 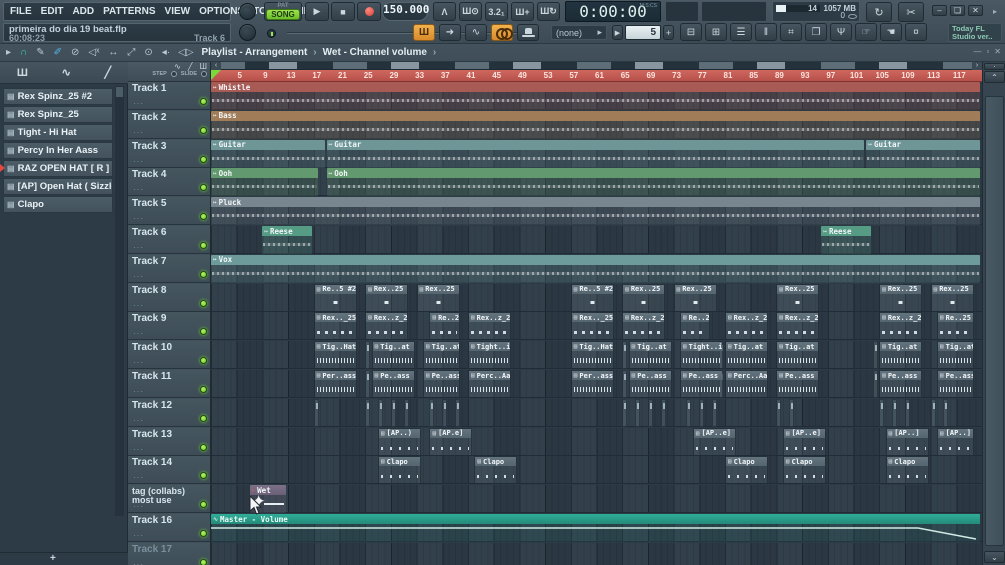 What do you see at coordinates (169, 499) in the screenshot?
I see `track-header: tag (collabs) most use ···` at bounding box center [169, 499].